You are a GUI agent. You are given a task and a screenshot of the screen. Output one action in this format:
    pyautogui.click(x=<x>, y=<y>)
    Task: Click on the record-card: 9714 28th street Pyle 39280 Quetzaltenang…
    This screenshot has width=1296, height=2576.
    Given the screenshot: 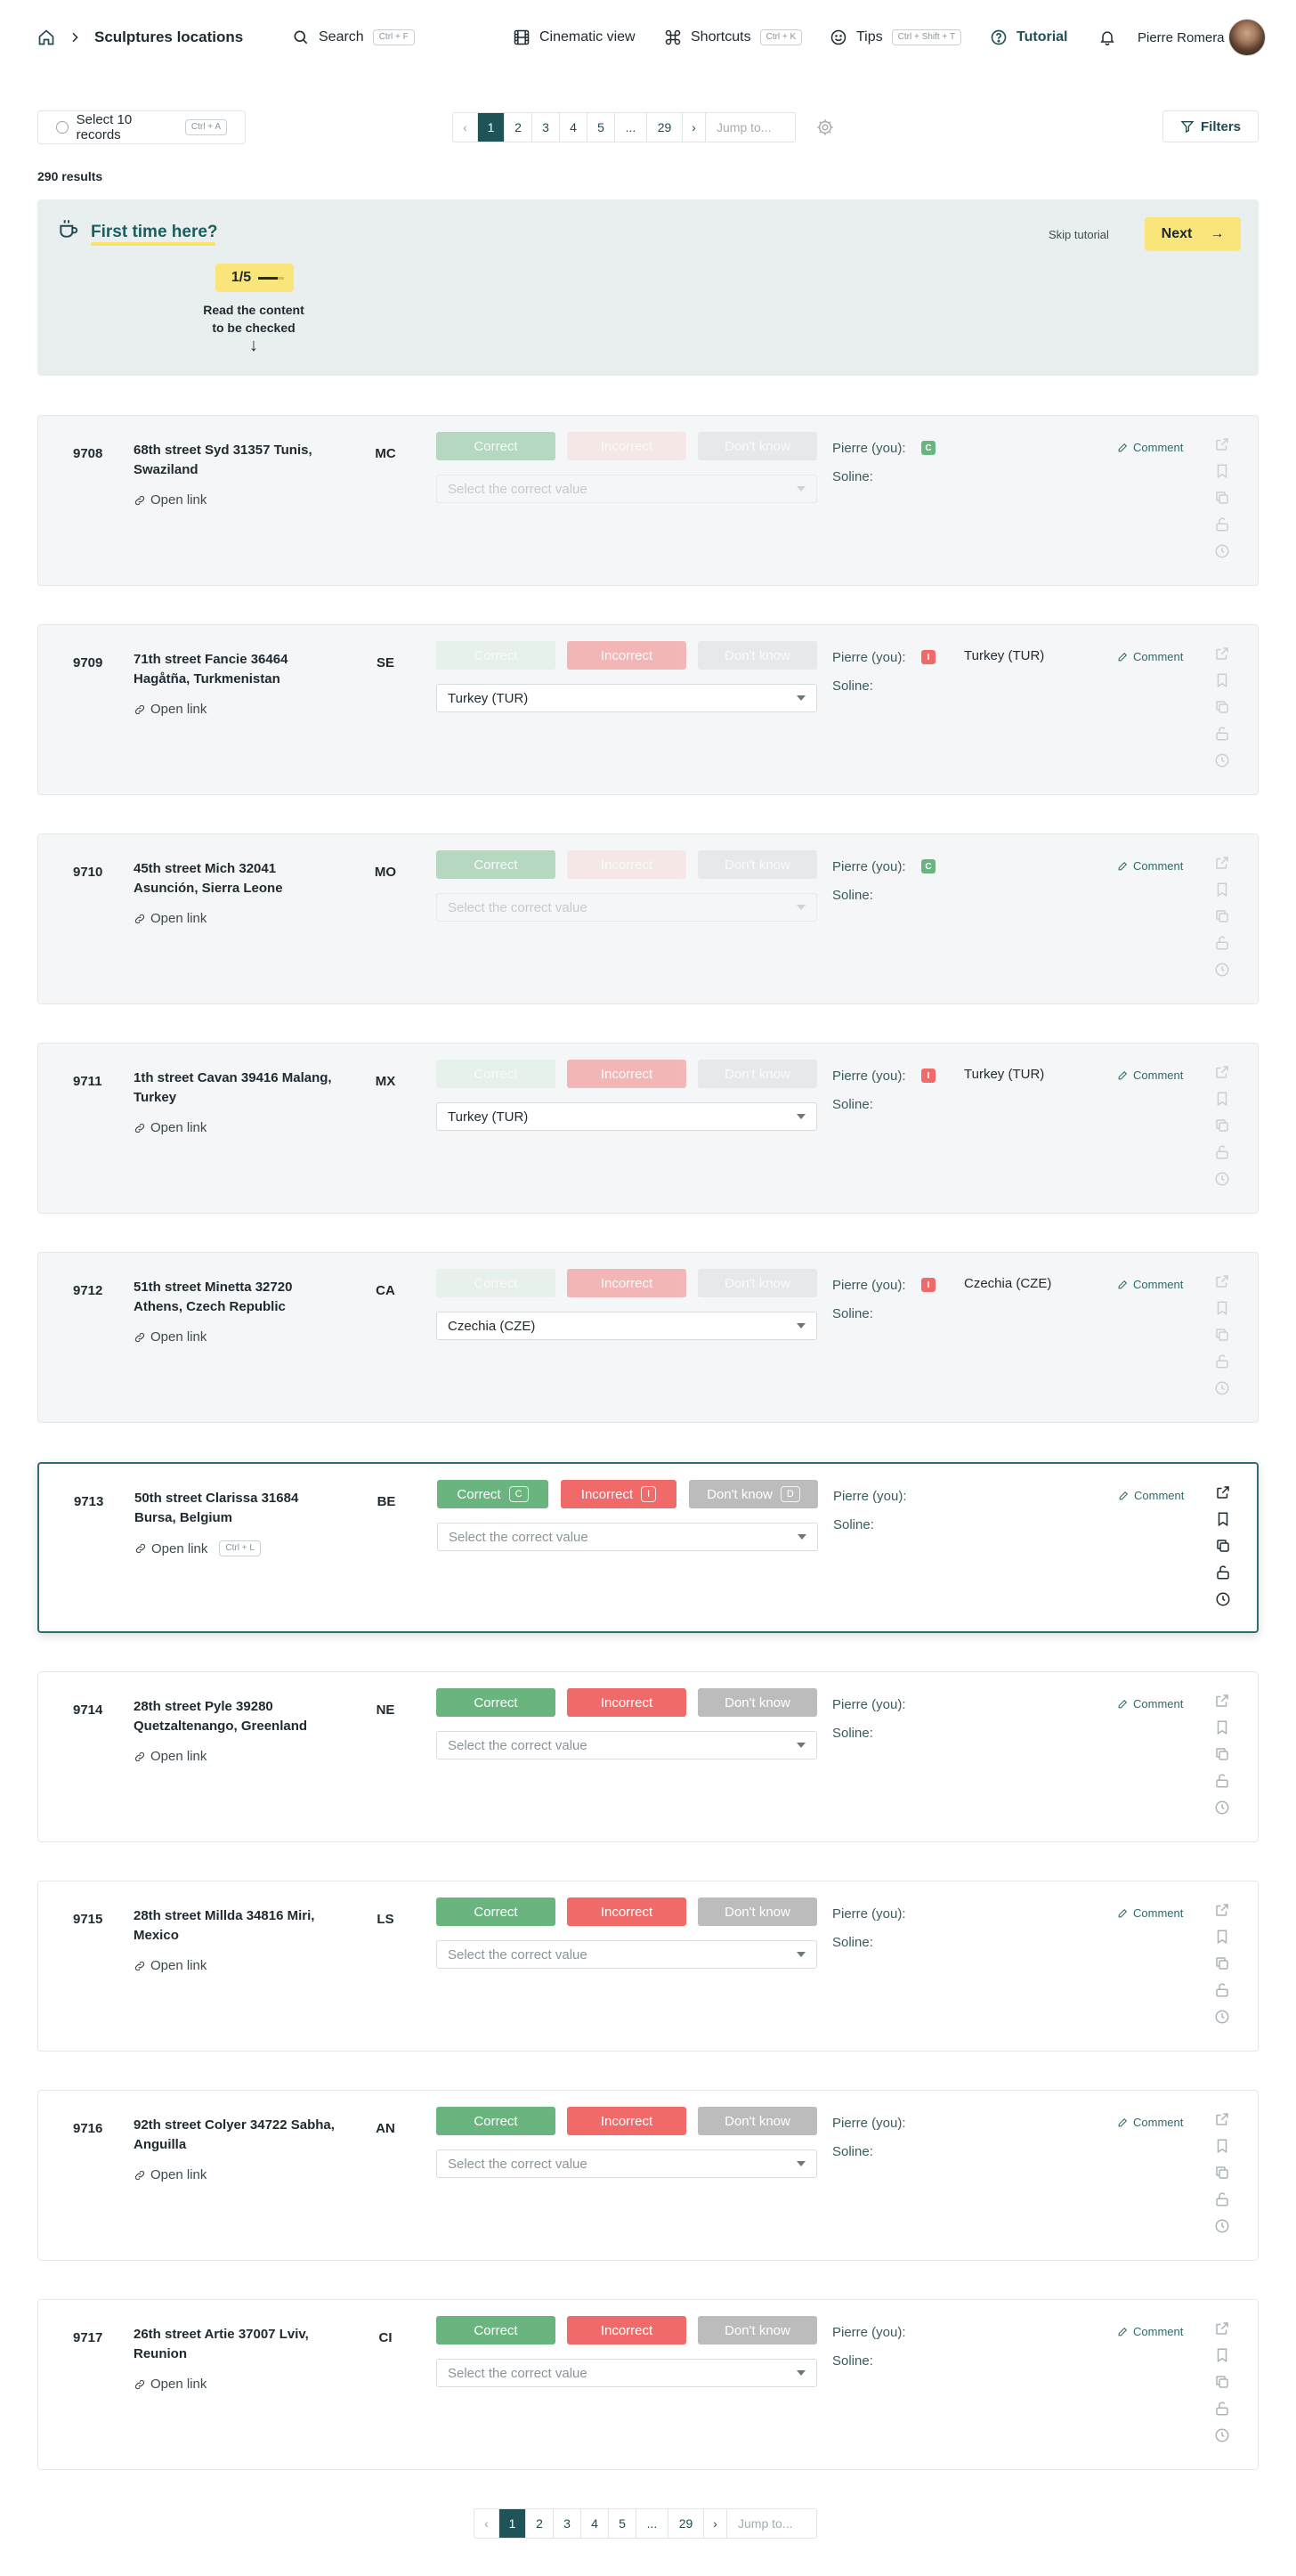 What is the action you would take?
    pyautogui.click(x=648, y=1756)
    